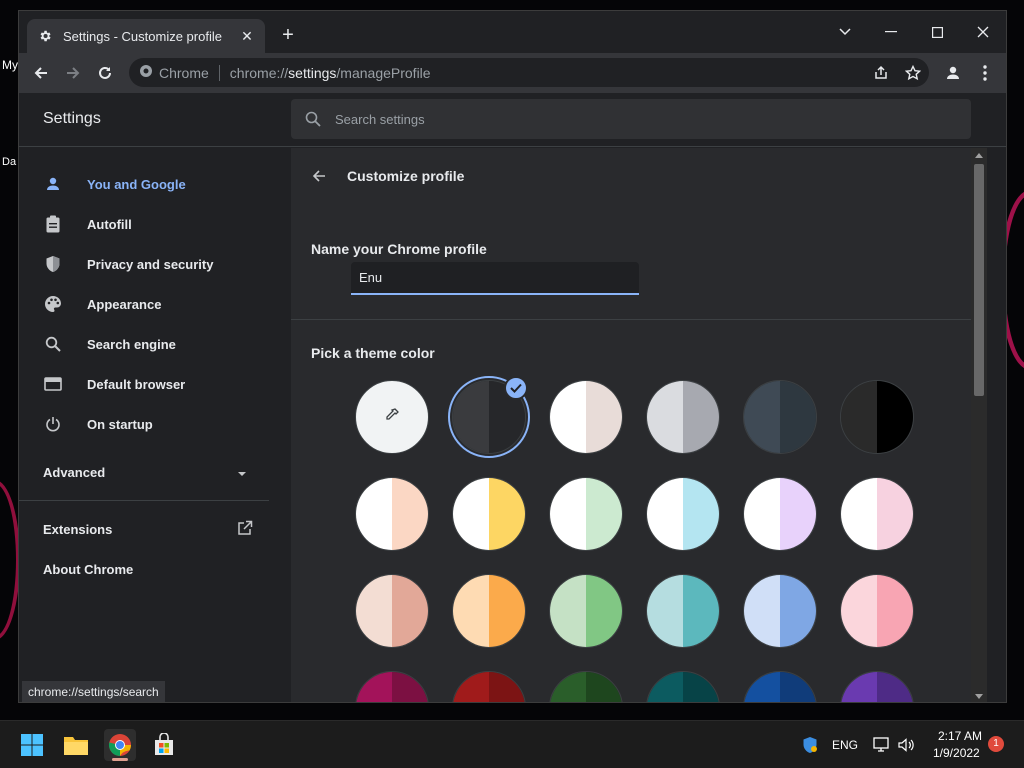 The height and width of the screenshot is (768, 1024). What do you see at coordinates (979, 155) in the screenshot?
I see `scroll-up-arrow` at bounding box center [979, 155].